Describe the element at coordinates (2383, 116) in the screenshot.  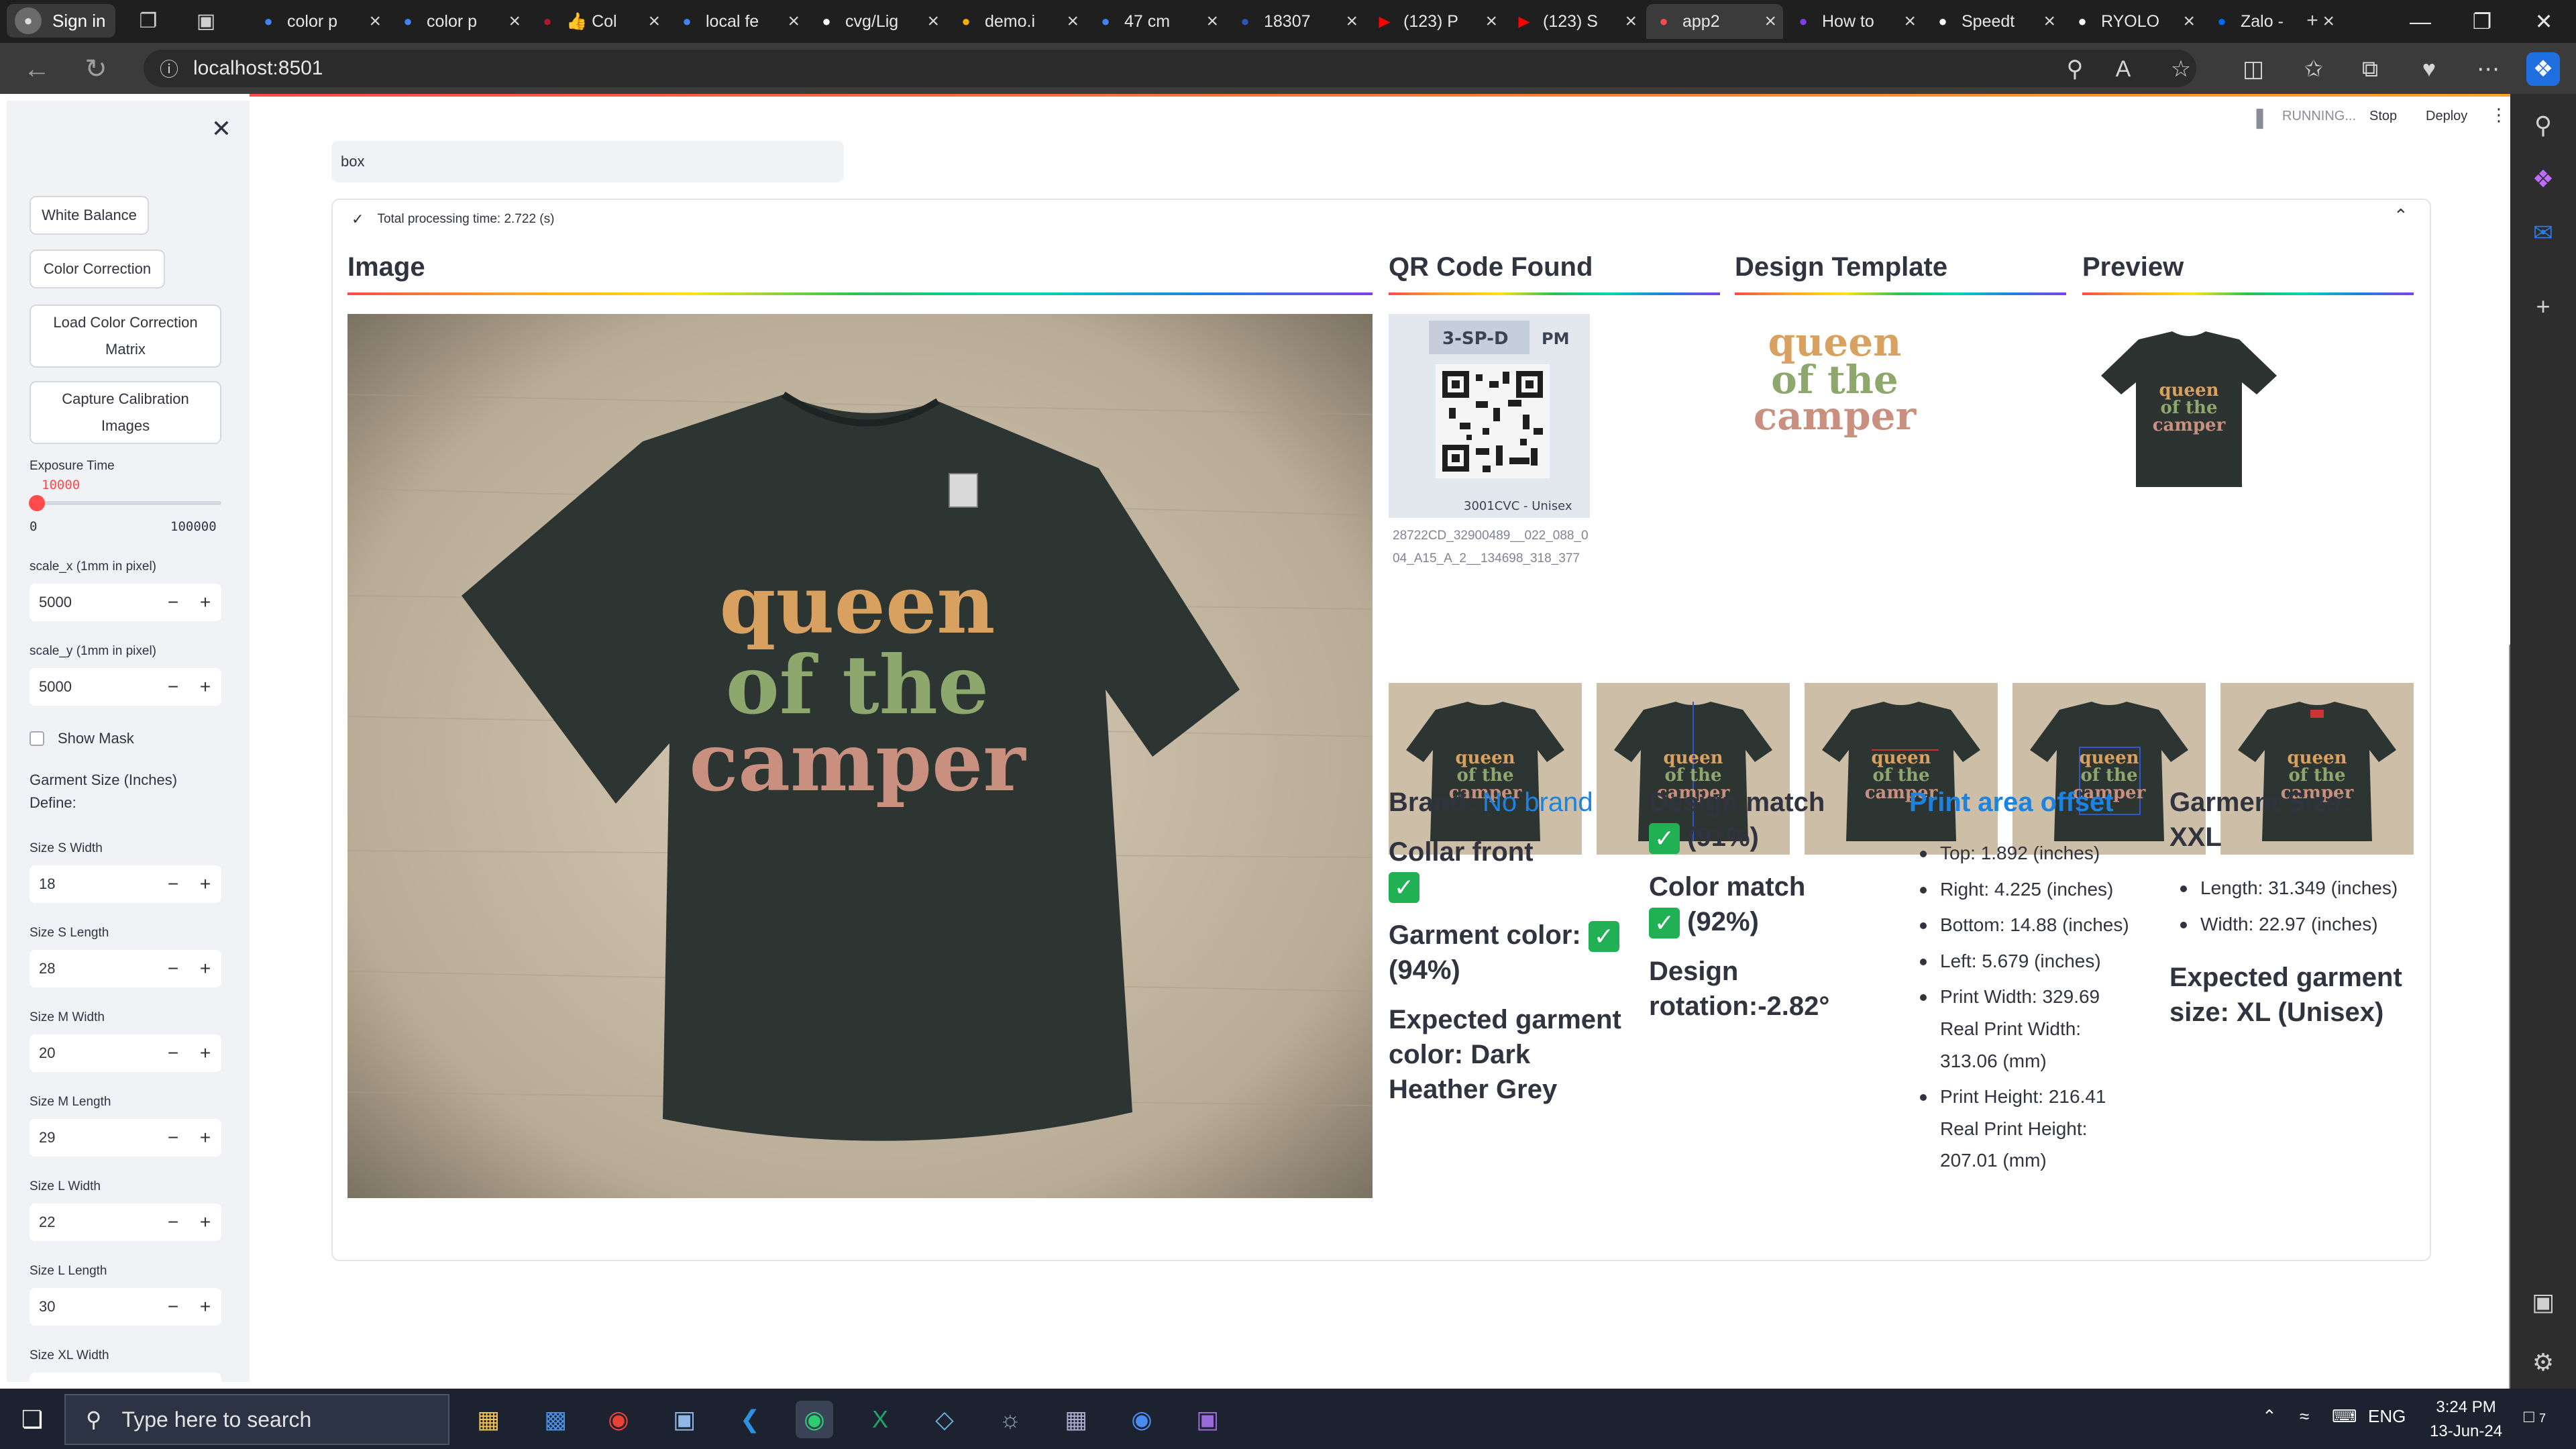
I see `stop-button: Stop` at that location.